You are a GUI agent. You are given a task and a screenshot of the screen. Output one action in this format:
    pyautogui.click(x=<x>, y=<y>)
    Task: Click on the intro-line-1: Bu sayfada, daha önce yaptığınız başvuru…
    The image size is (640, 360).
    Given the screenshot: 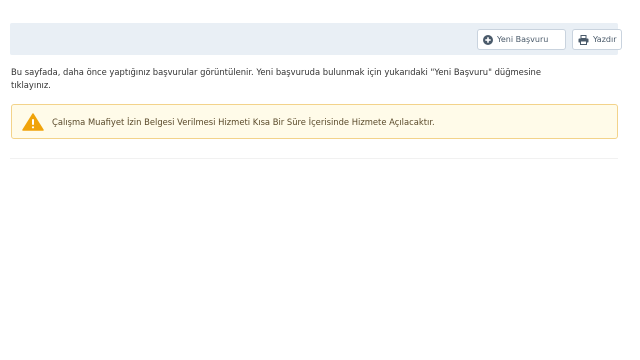 What is the action you would take?
    pyautogui.click(x=276, y=72)
    